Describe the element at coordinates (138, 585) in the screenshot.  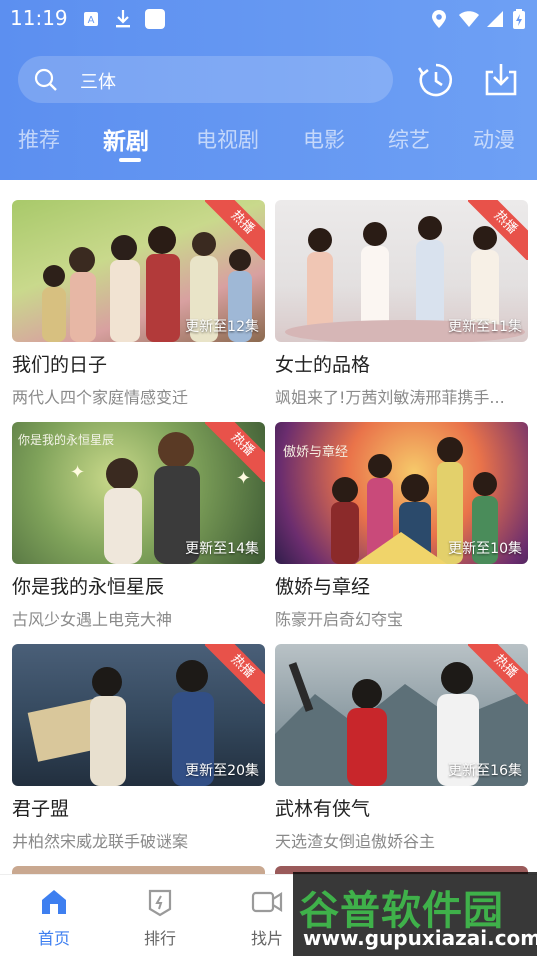
I see `drama-title: 你是我的永恒星辰` at that location.